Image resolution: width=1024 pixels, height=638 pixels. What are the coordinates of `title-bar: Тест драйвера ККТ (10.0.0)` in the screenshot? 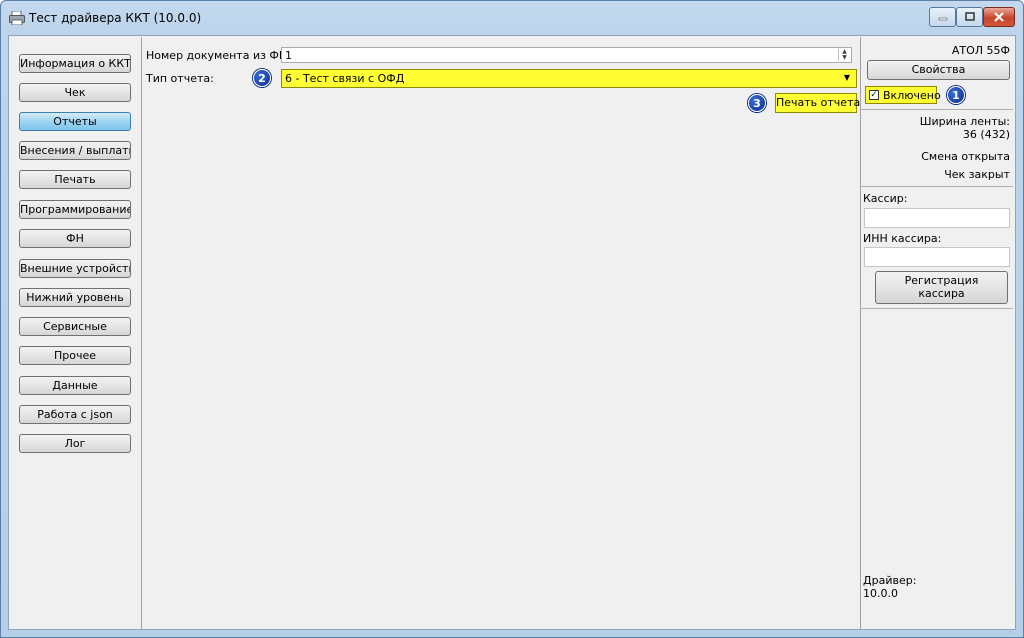 It's located at (512, 18).